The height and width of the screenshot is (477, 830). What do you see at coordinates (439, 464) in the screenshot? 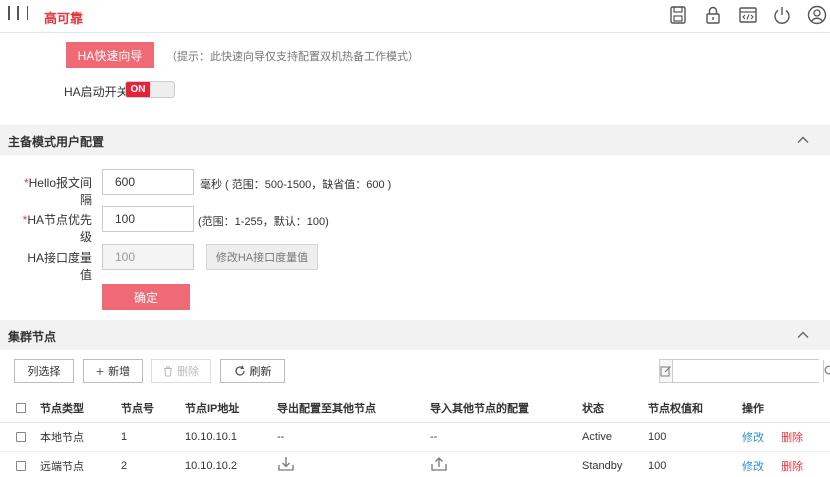
I see `upload-icon` at bounding box center [439, 464].